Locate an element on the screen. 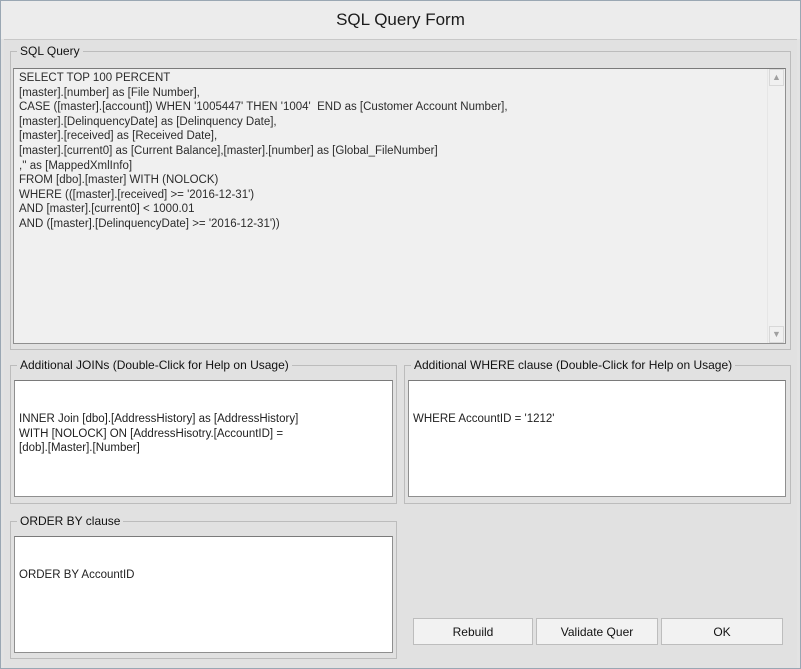 This screenshot has height=669, width=801. rebuild-button-label: Rebuild is located at coordinates (473, 631).